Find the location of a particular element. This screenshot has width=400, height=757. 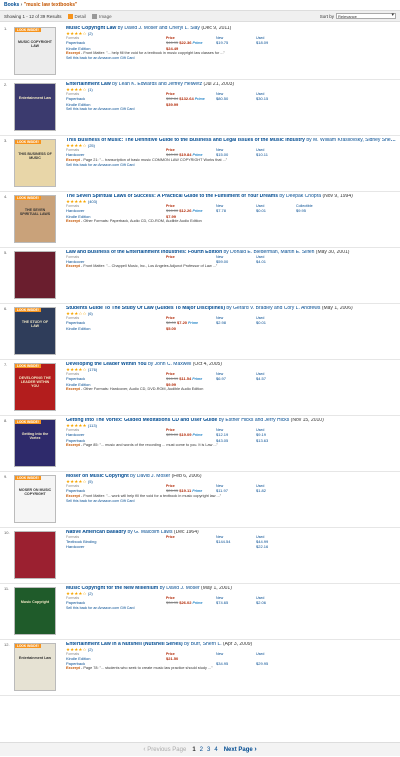

book-author: by Deepak Chopra is located at coordinates (300, 196).